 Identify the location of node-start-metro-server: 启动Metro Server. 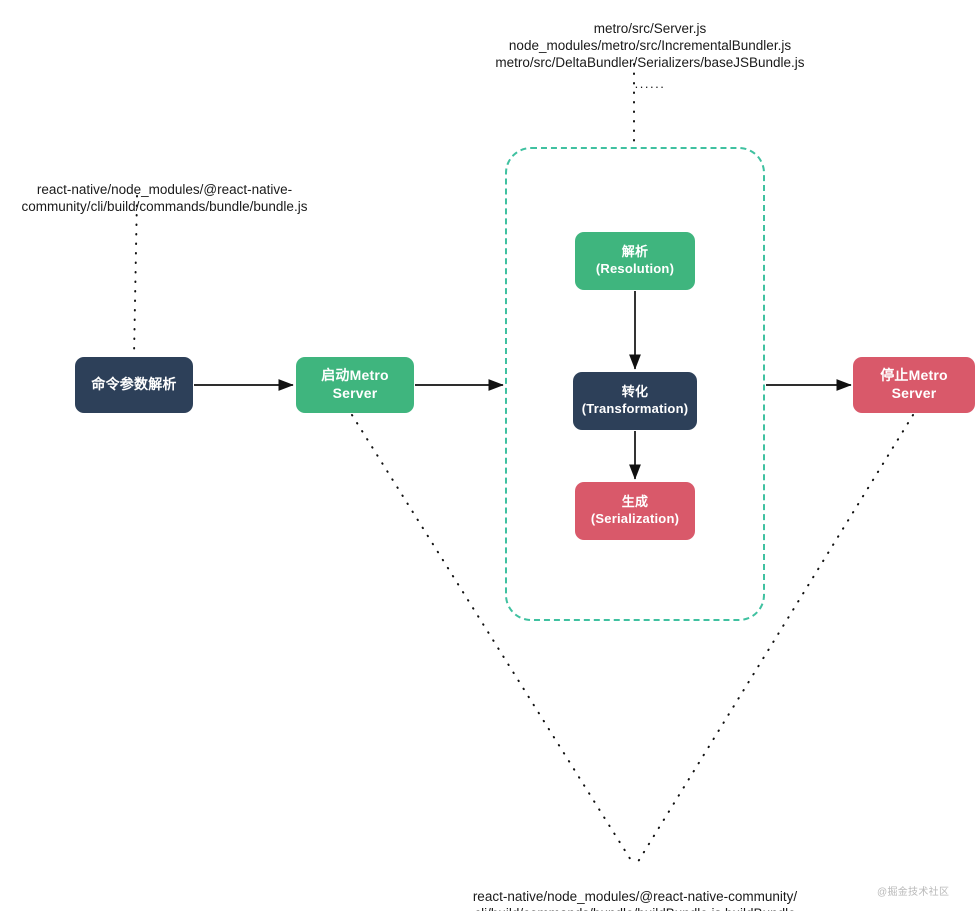
(355, 385).